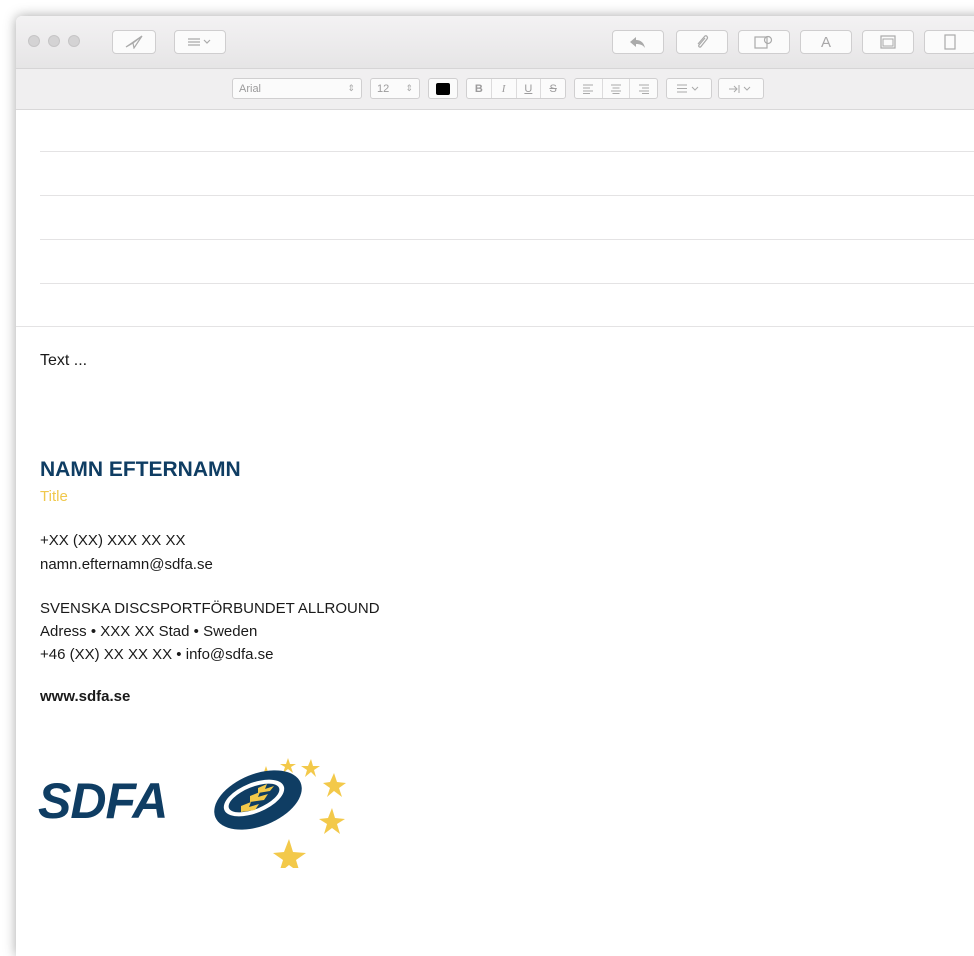 Image resolution: width=974 pixels, height=956 pixels. What do you see at coordinates (113, 540) in the screenshot?
I see `signature-phone: +XX (XX) XXX XX XX` at bounding box center [113, 540].